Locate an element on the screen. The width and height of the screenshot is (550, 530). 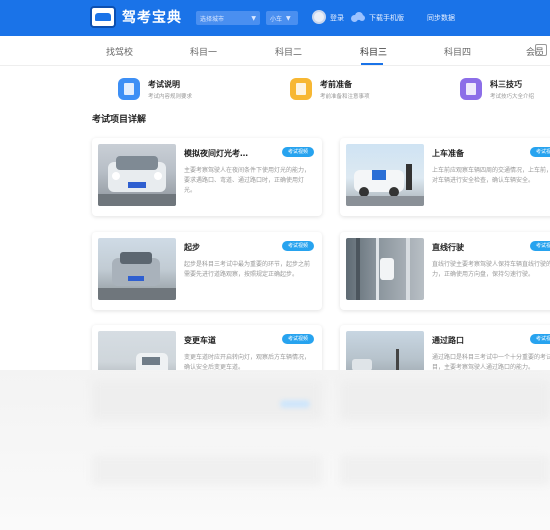
card-title: 变更车道 is located at coordinates (200, 340).